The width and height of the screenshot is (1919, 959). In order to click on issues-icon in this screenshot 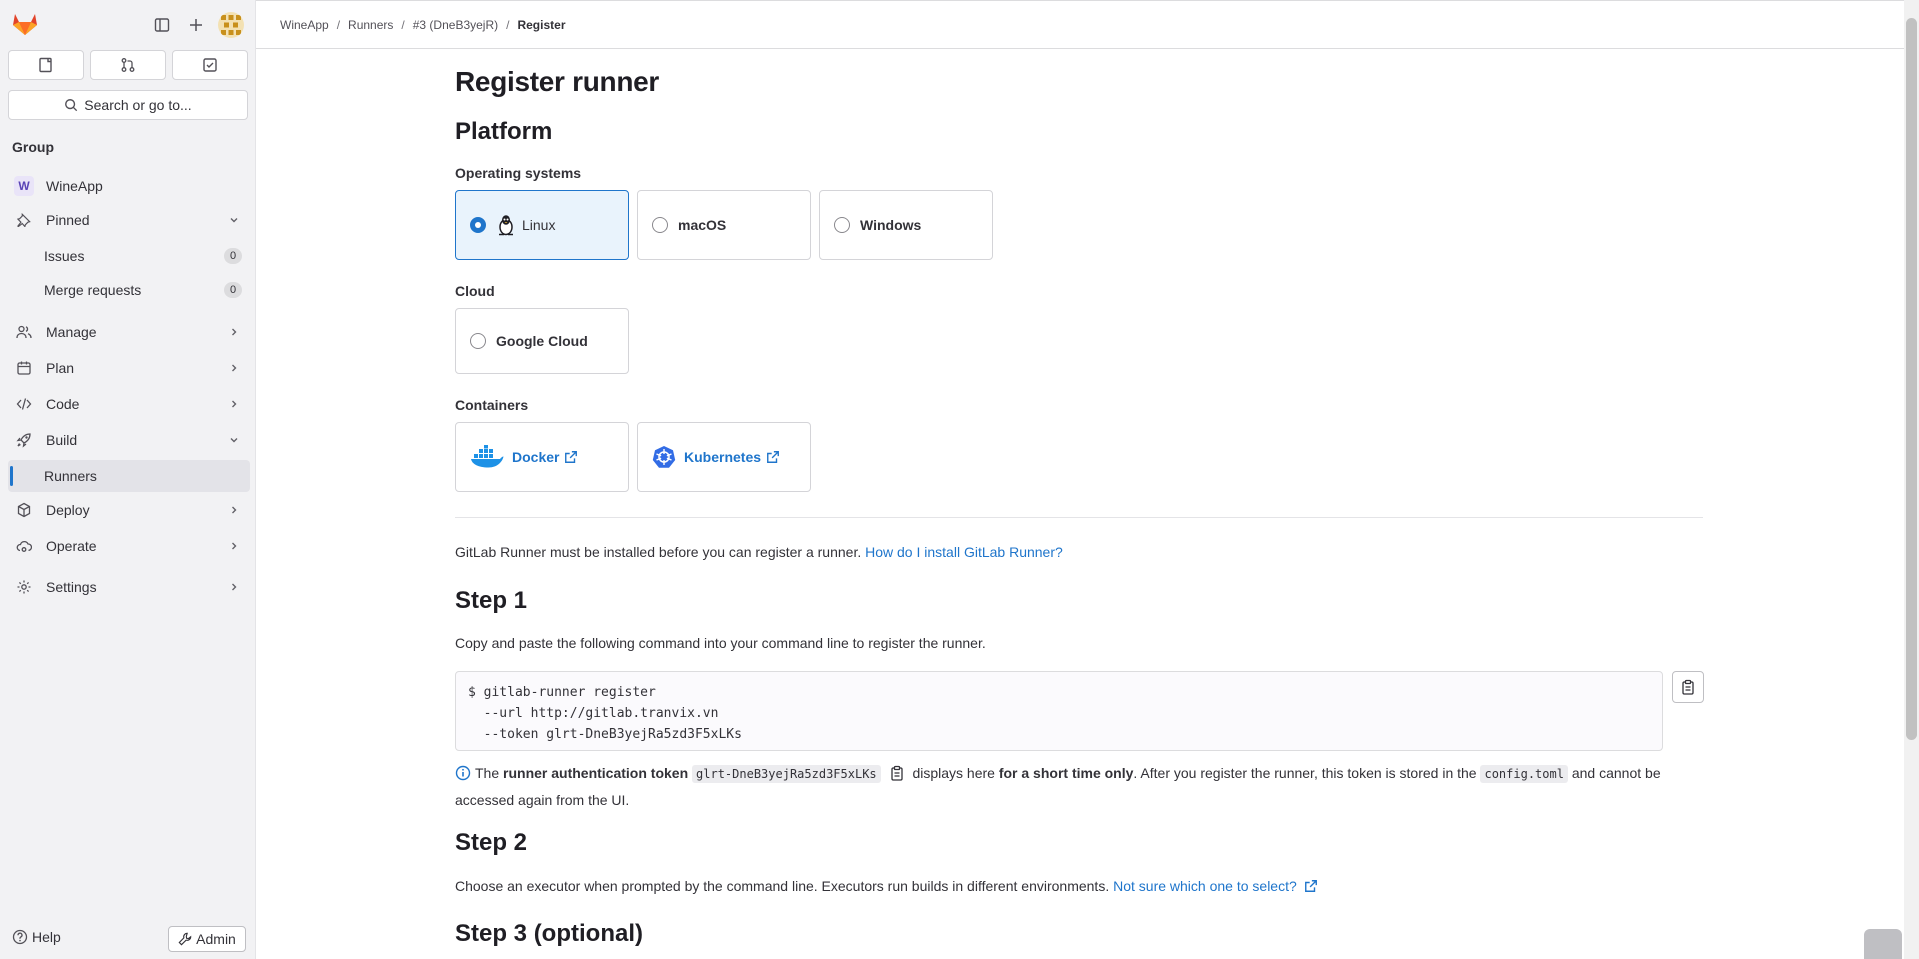, I will do `click(45, 65)`.